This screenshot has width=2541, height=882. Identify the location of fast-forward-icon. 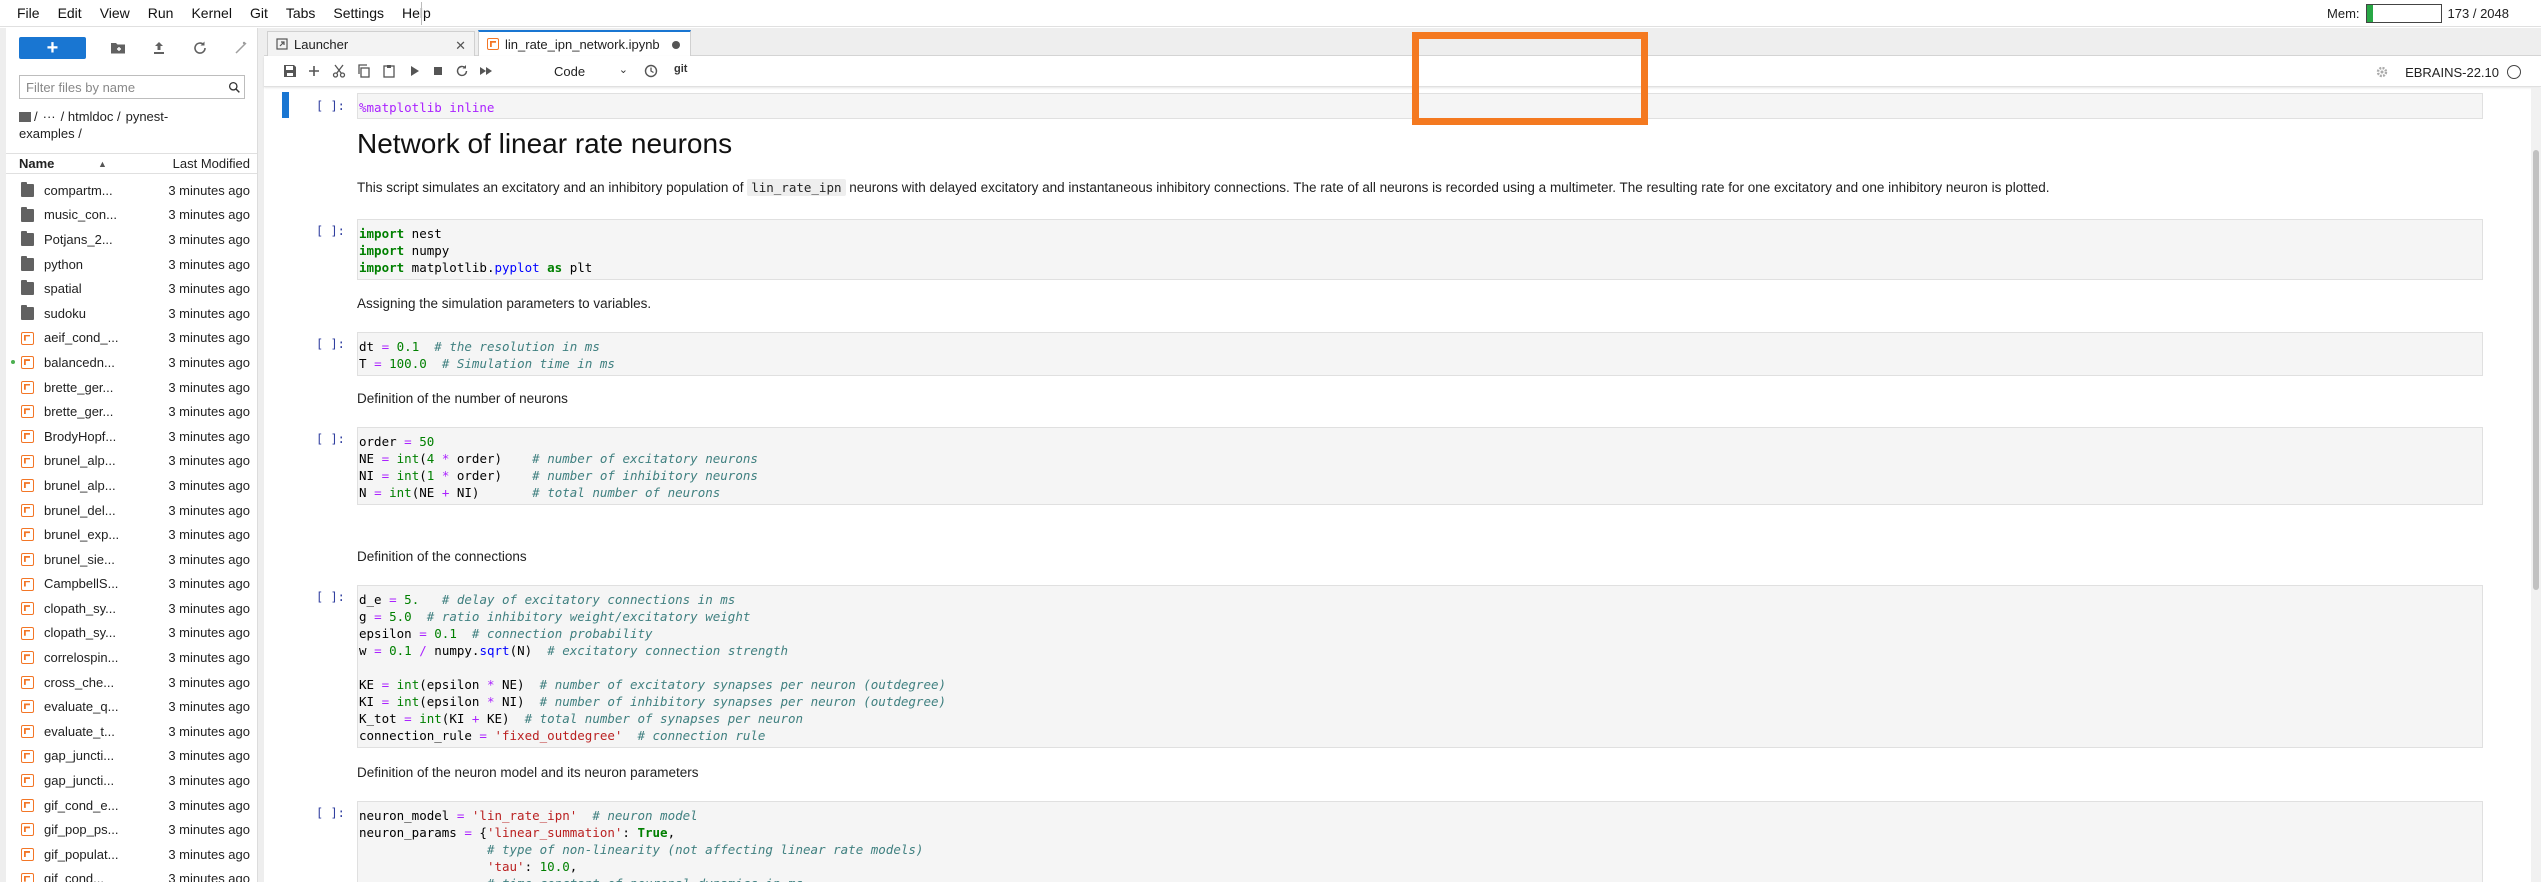
(486, 71).